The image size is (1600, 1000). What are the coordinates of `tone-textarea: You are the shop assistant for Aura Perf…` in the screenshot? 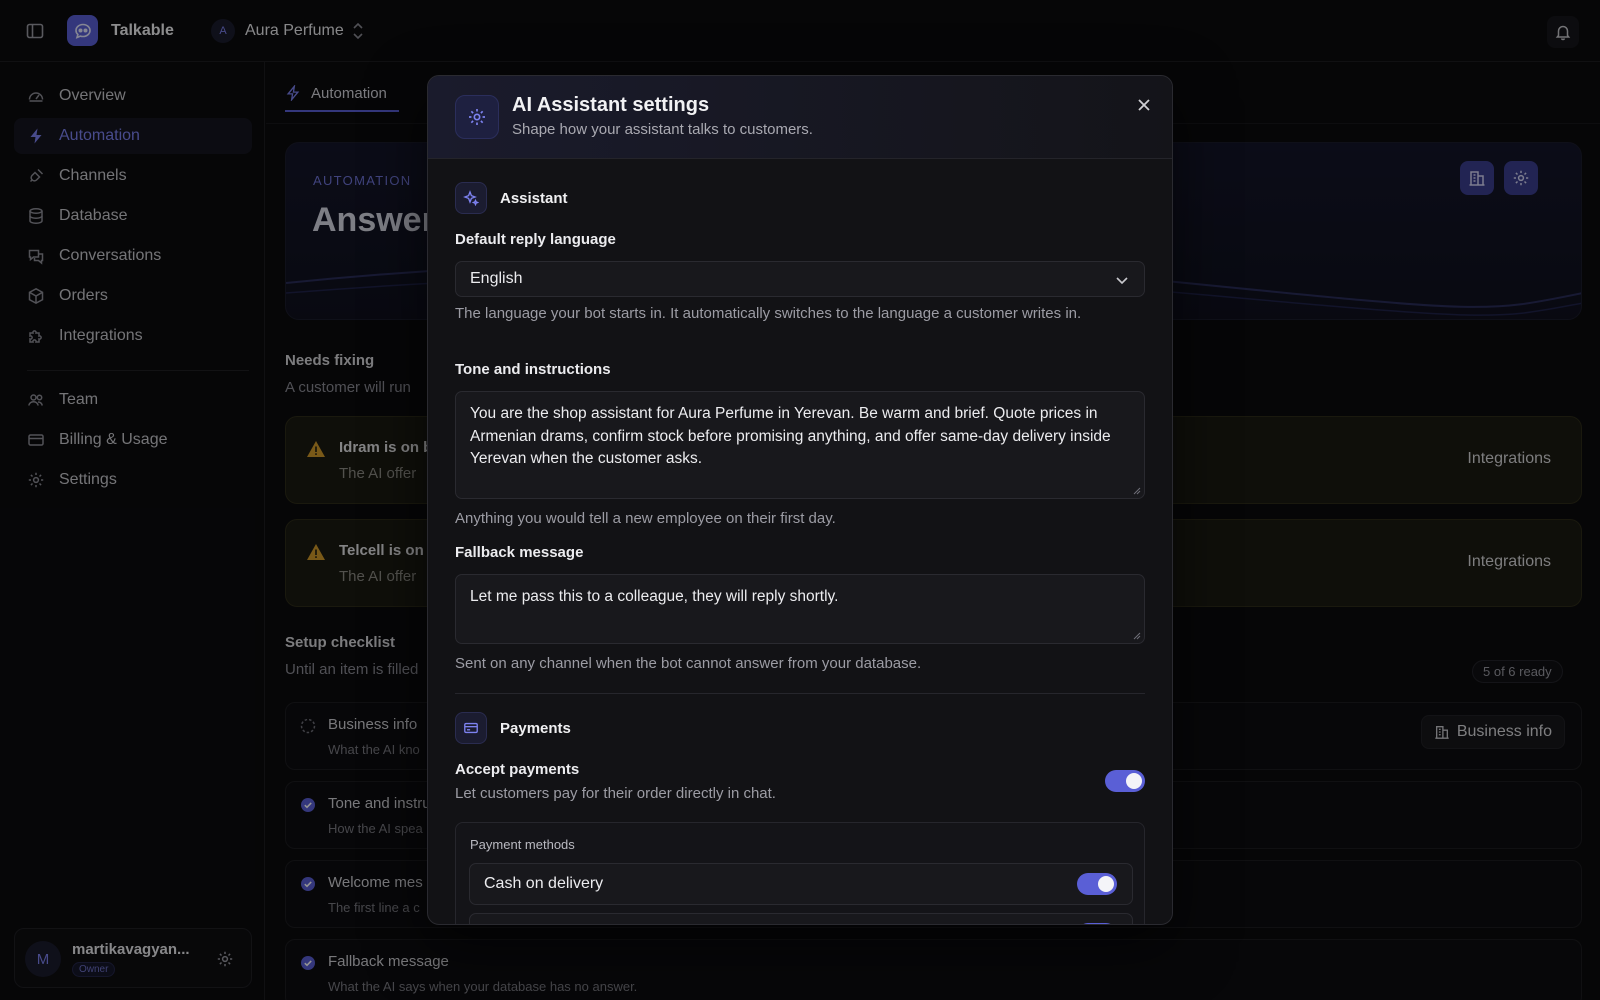 It's located at (800, 445).